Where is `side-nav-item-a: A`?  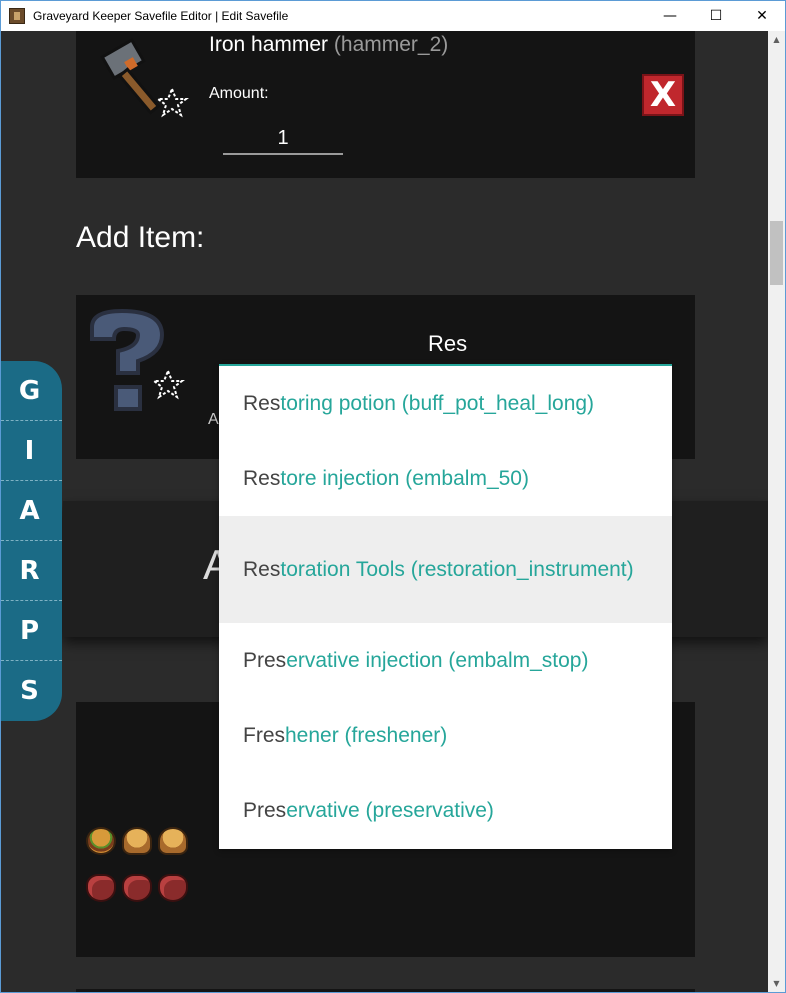 side-nav-item-a: A is located at coordinates (31, 511).